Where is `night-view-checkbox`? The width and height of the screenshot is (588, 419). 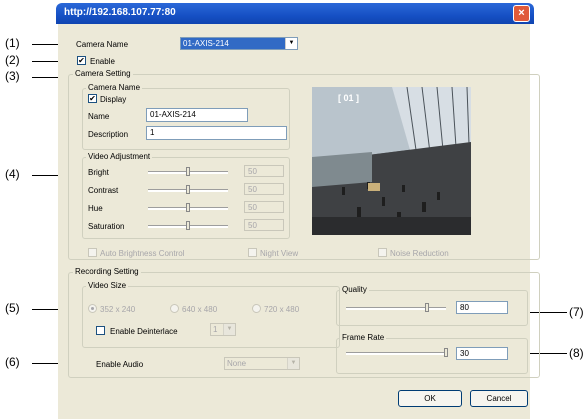
night-view-checkbox is located at coordinates (252, 252).